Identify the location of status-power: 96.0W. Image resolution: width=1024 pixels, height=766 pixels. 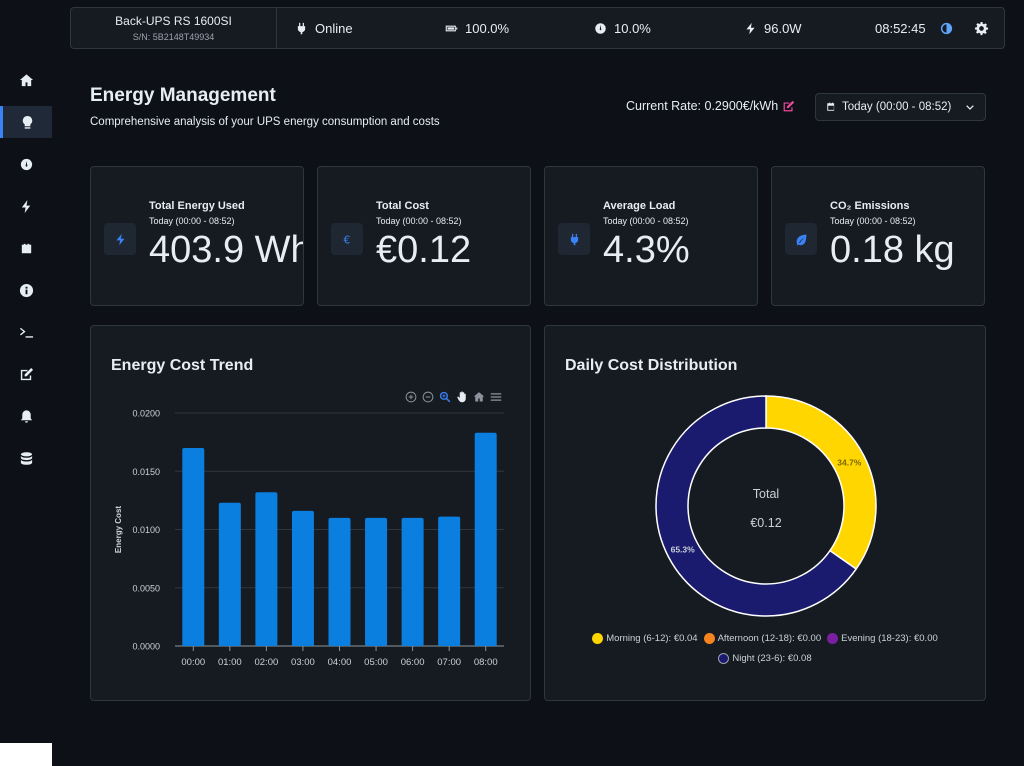
(773, 28).